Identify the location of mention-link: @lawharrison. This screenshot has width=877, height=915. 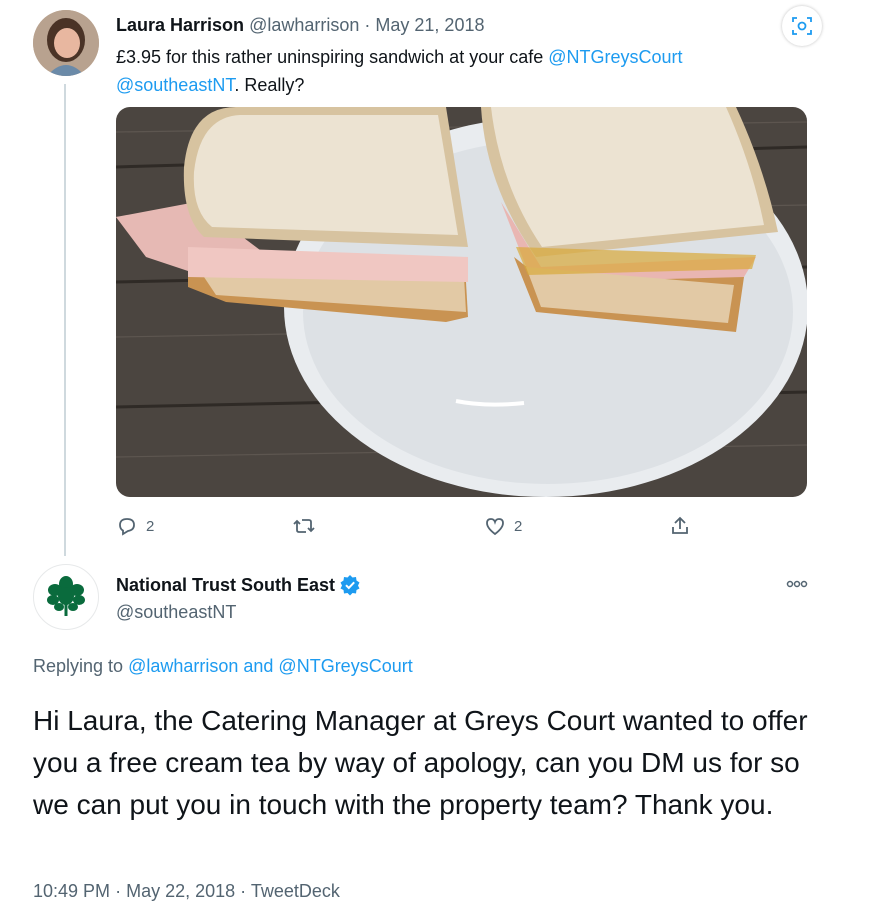
(183, 666).